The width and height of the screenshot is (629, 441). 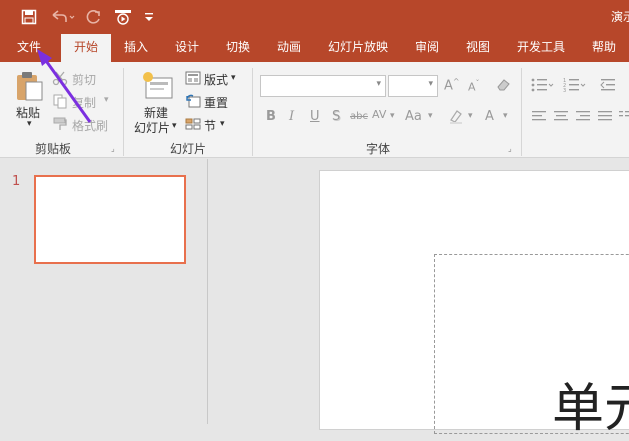 What do you see at coordinates (413, 116) in the screenshot?
I see `change-case-button: Aa` at bounding box center [413, 116].